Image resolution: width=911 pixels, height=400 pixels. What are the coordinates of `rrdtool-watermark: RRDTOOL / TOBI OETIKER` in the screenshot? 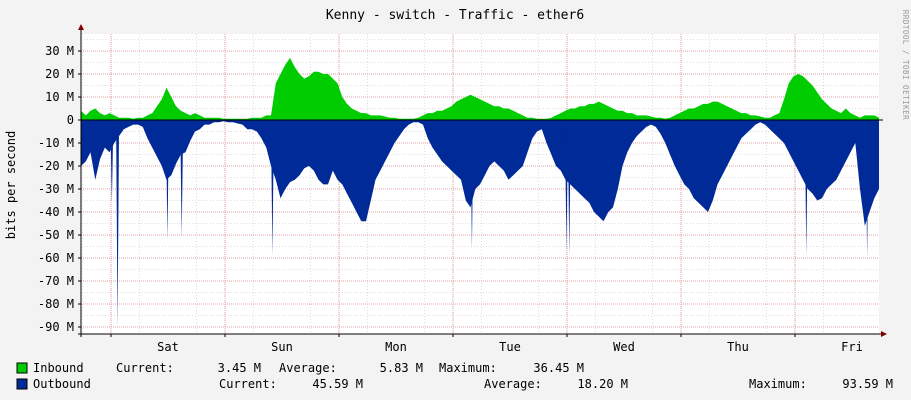 It's located at (905, 65).